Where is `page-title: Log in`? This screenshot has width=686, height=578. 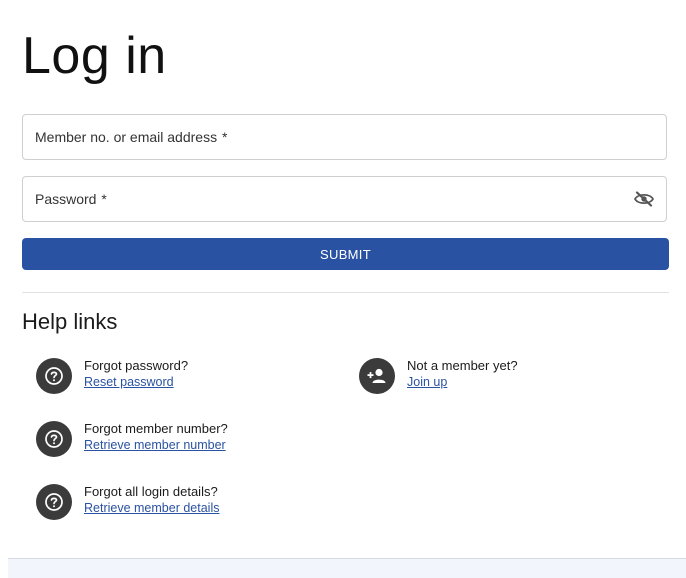 page-title: Log in is located at coordinates (94, 56).